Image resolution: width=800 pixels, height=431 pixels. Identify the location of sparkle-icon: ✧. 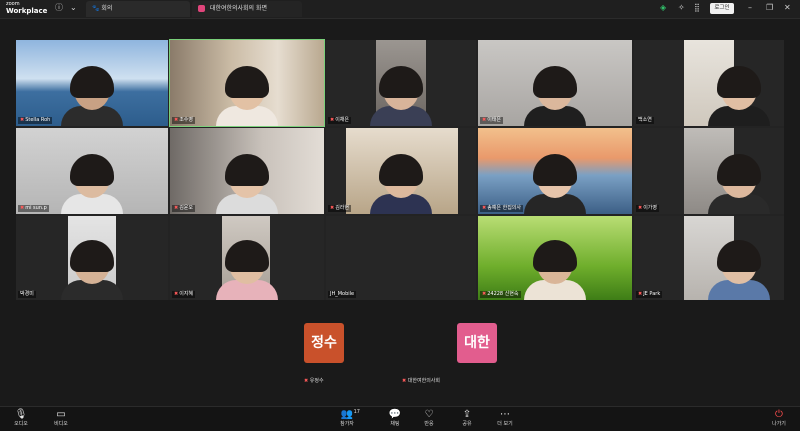
(681, 8).